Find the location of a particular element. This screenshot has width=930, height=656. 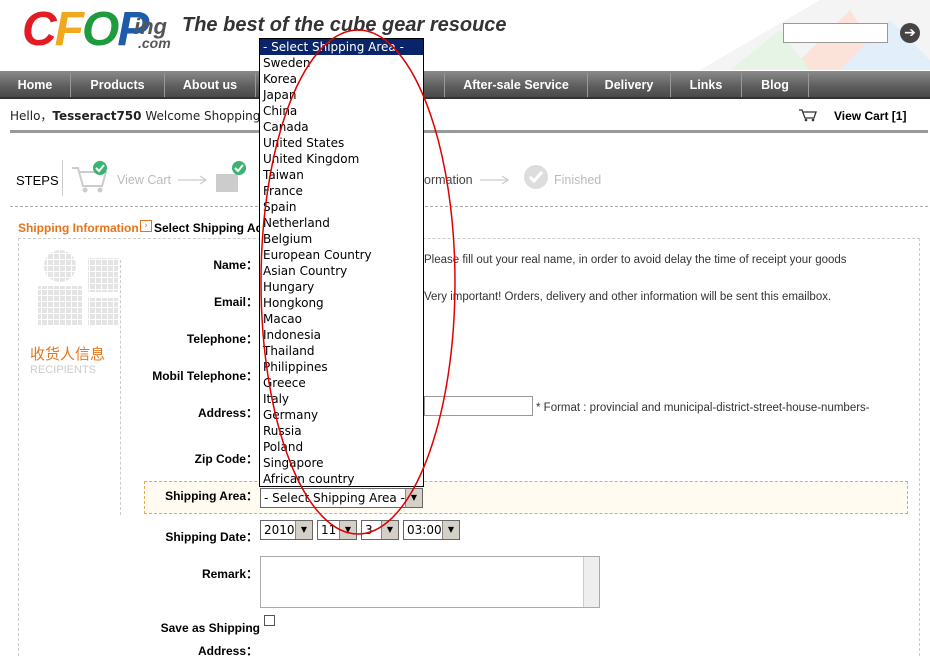

steps-divider is located at coordinates (62, 178).